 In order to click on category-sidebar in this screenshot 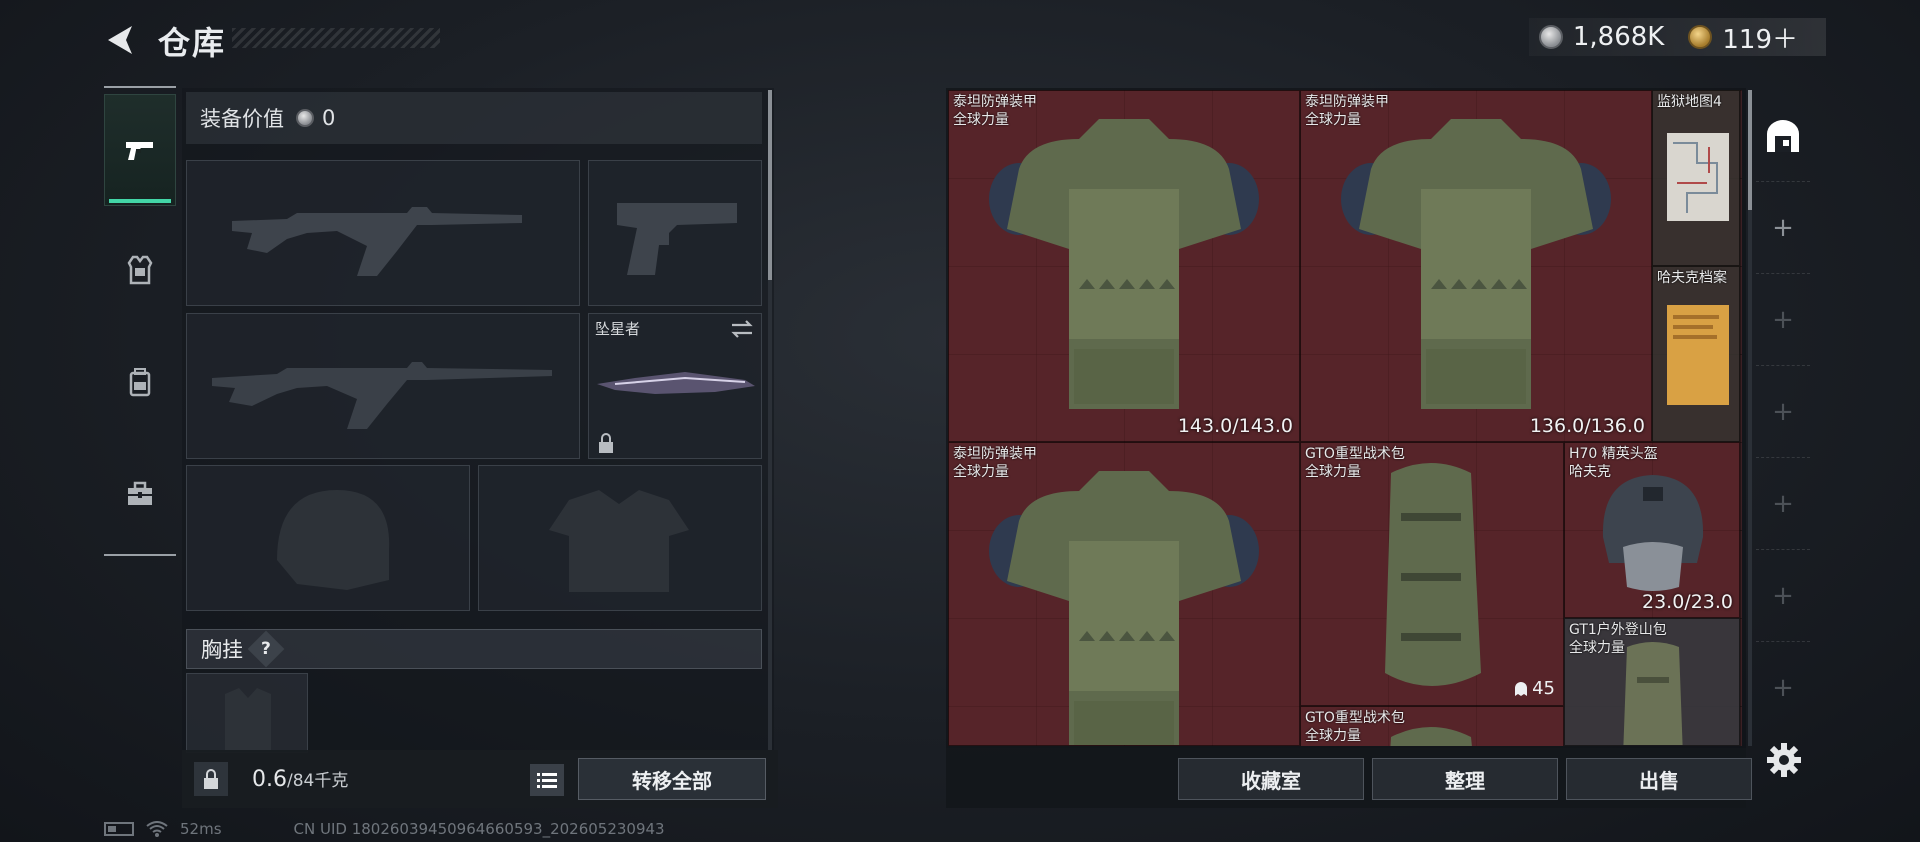, I will do `click(140, 321)`.